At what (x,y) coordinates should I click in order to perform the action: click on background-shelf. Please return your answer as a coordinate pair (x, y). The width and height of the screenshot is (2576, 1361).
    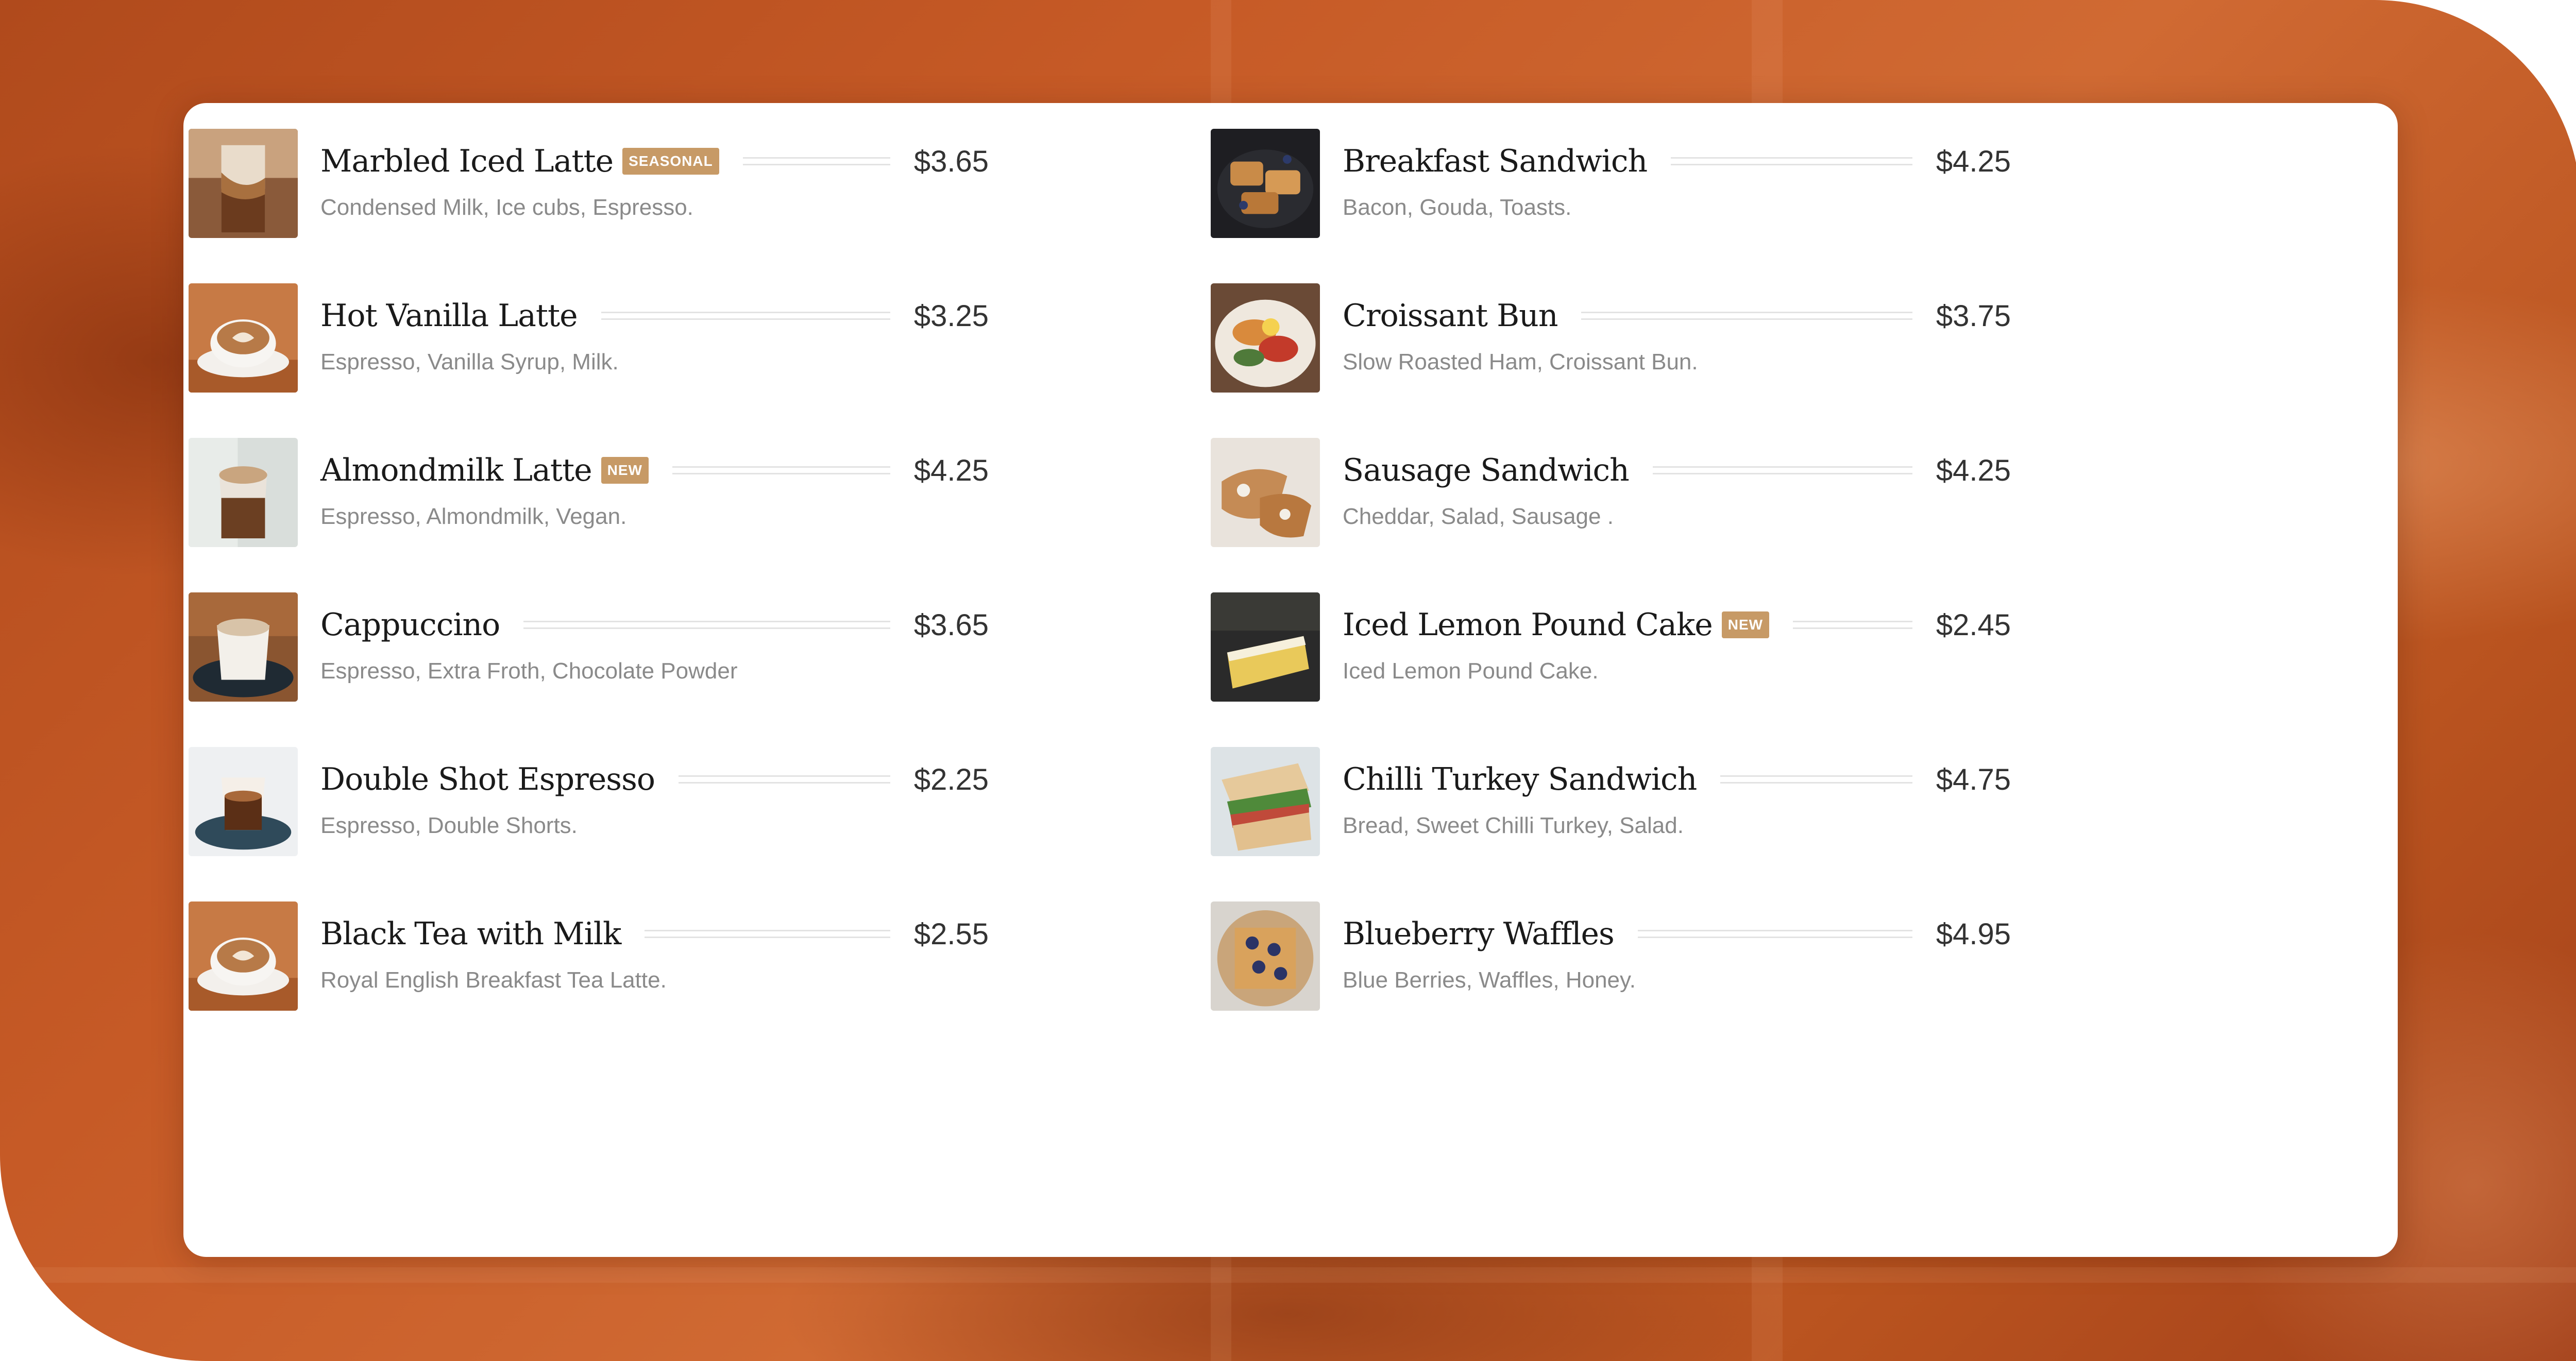
    Looking at the image, I should click on (1288, 1275).